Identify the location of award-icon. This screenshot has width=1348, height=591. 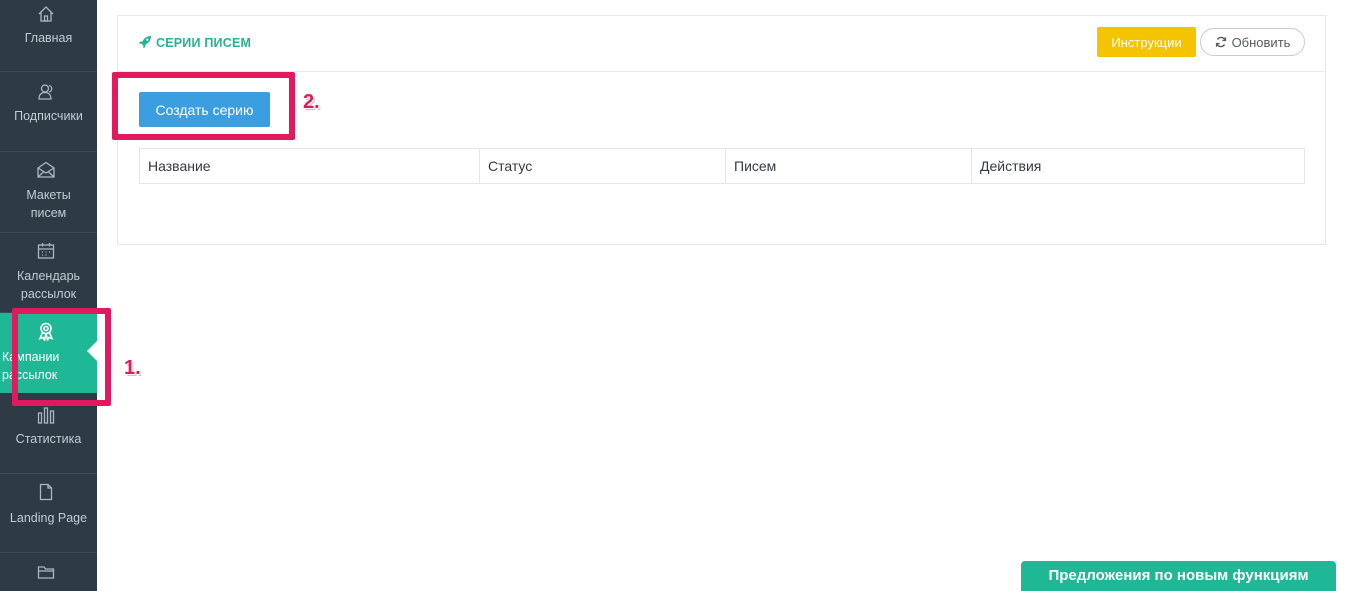
(46, 331).